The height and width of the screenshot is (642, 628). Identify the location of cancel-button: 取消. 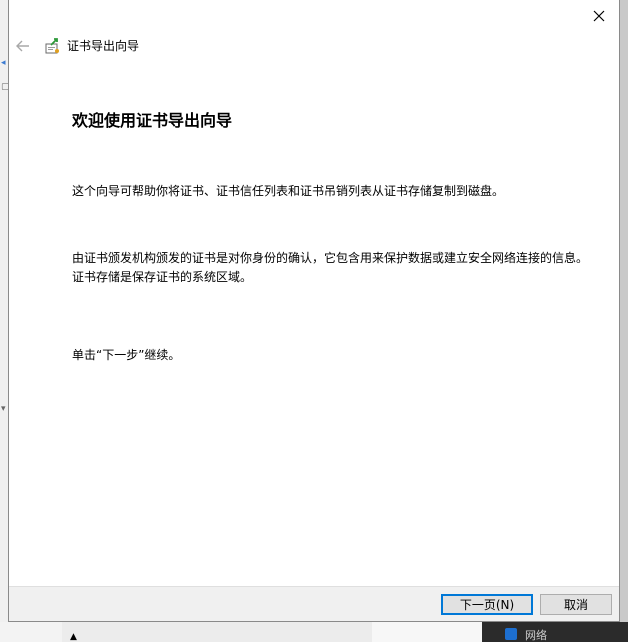
(576, 604).